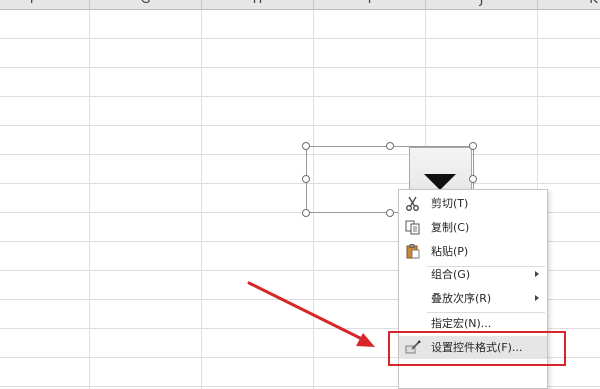 This screenshot has width=600, height=389. Describe the element at coordinates (569, 4) in the screenshot. I see `column-header-k: K` at that location.